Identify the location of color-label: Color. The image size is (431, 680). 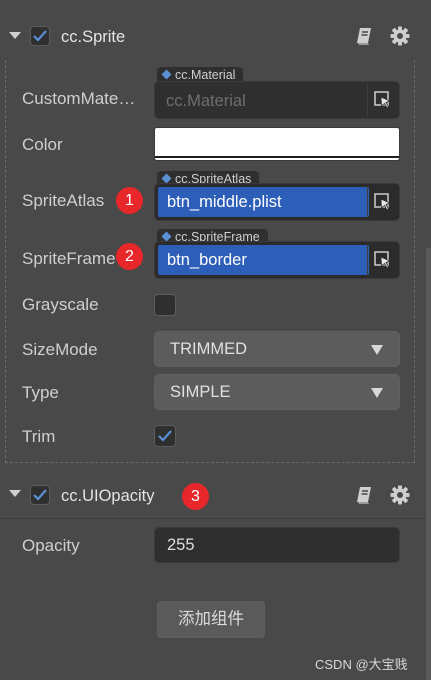
(42, 144).